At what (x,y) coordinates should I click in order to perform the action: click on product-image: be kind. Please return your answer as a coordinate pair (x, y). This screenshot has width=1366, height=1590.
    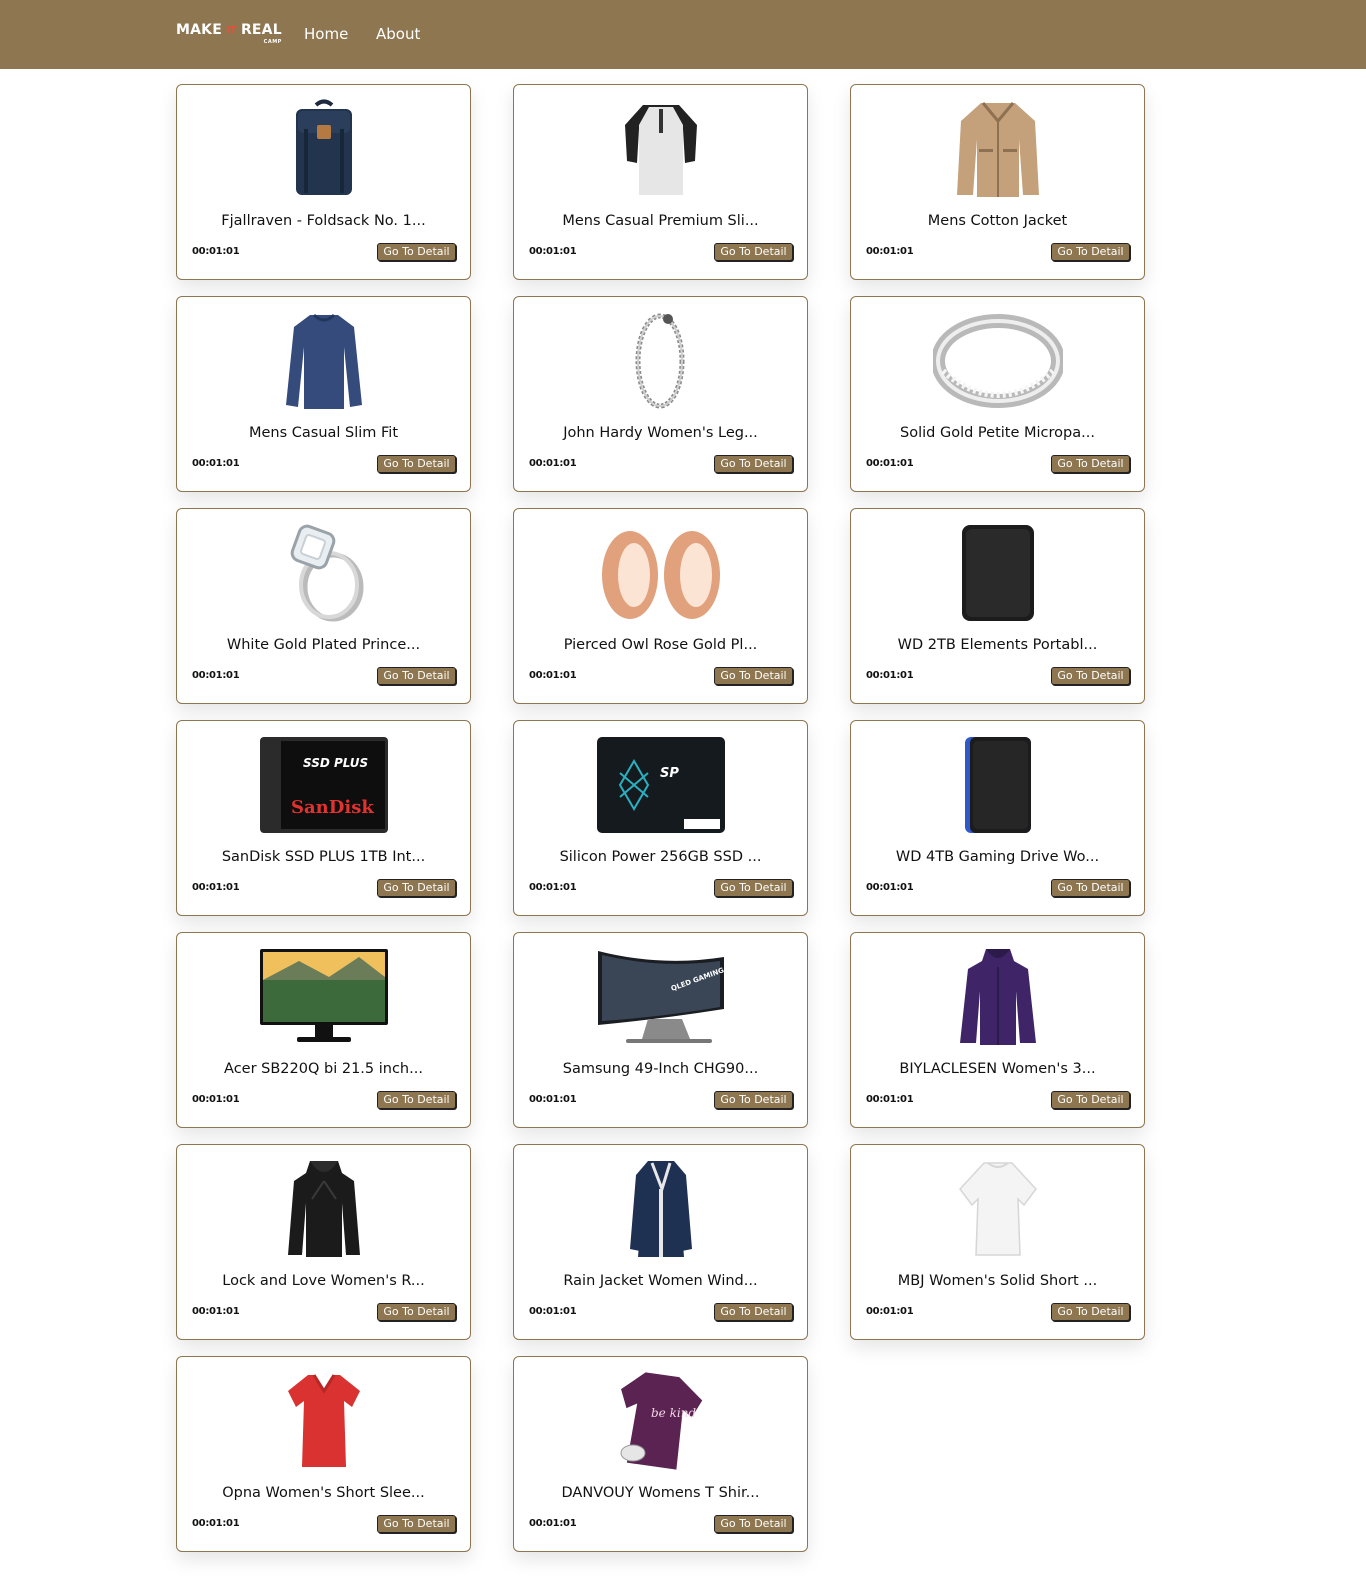
    Looking at the image, I should click on (660, 1421).